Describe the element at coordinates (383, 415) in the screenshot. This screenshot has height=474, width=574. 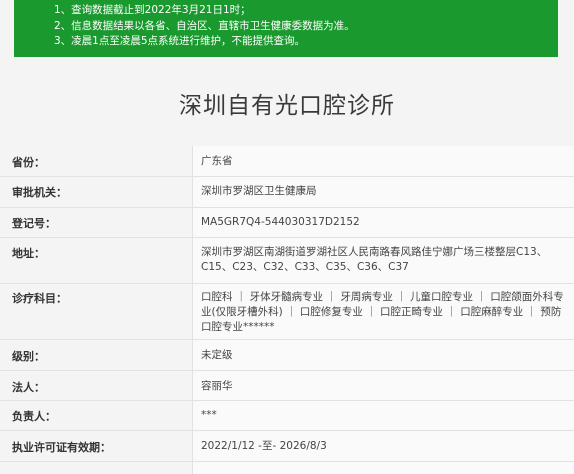
I see `person-in-charge-value: ***` at that location.